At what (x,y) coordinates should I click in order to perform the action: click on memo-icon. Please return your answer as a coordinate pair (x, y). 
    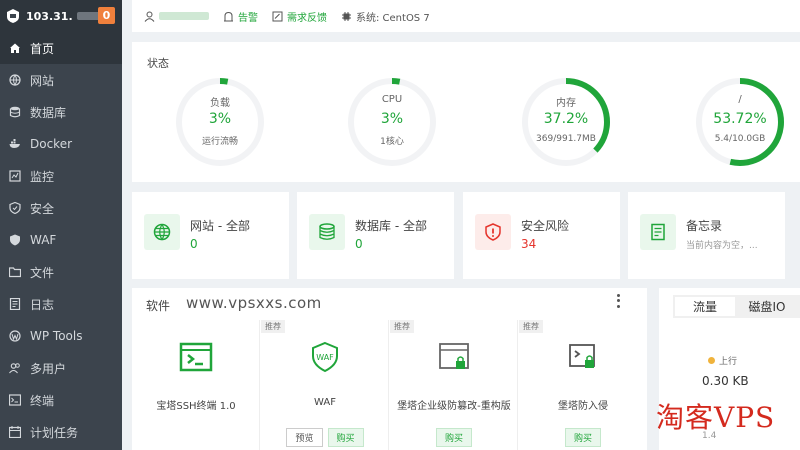
    Looking at the image, I should click on (658, 232).